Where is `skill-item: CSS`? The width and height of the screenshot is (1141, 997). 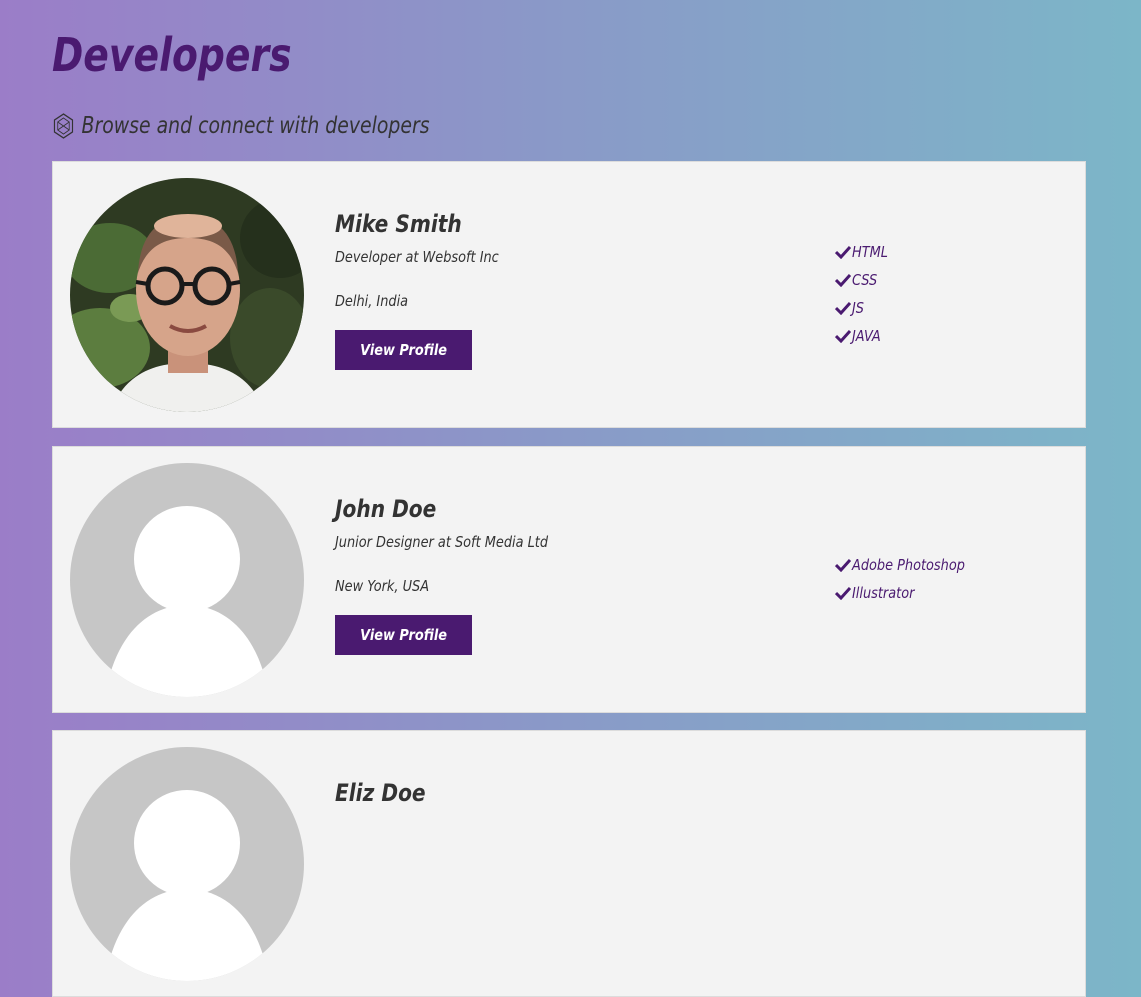 skill-item: CSS is located at coordinates (864, 280).